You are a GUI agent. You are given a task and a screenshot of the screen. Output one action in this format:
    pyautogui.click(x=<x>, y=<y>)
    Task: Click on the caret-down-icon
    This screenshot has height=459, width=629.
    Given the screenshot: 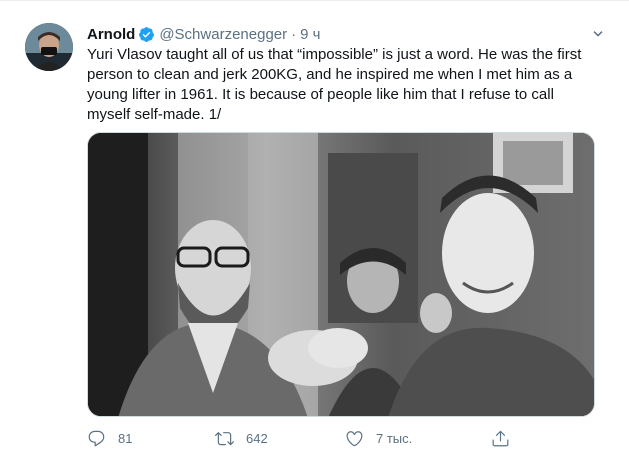 What is the action you would take?
    pyautogui.click(x=598, y=34)
    